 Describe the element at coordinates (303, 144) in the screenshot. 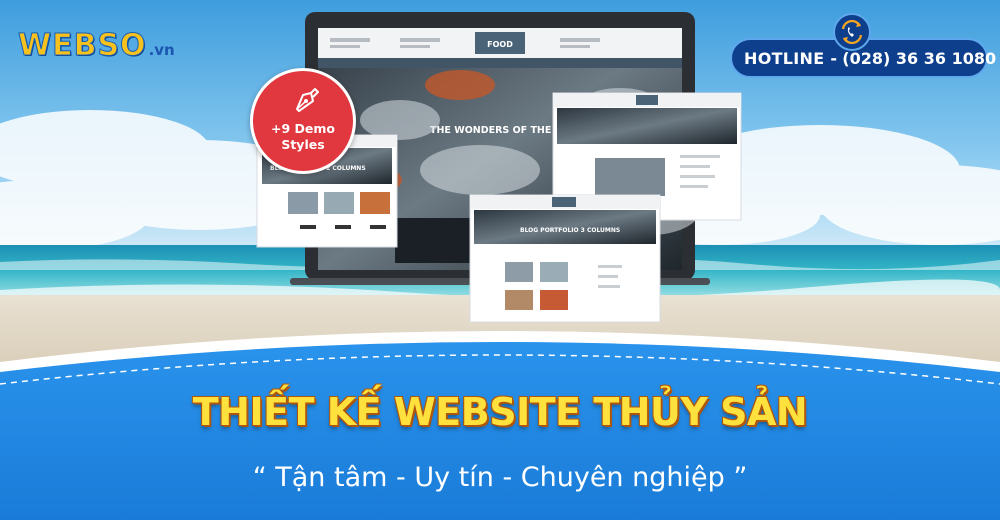

I see `badge-line-2: Styles` at that location.